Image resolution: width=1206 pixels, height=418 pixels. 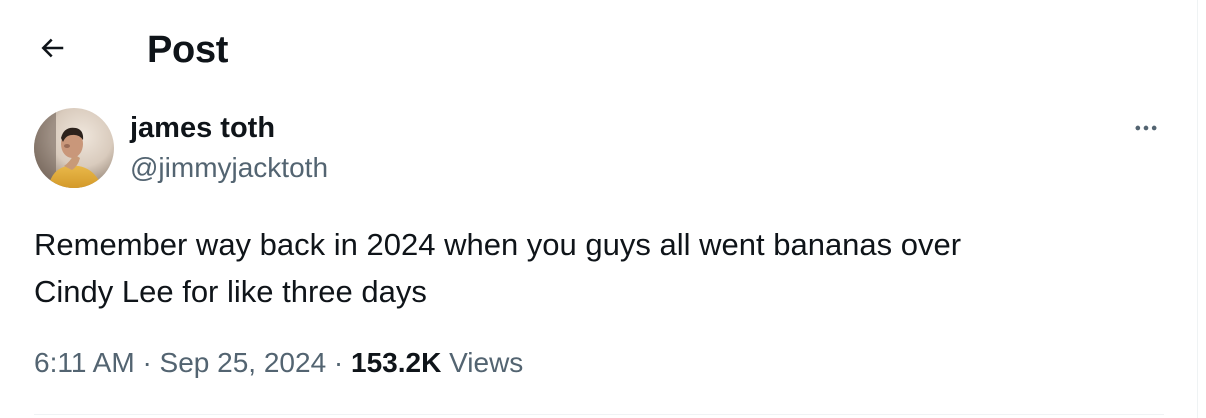 I want to click on back-button, so click(x=52, y=50).